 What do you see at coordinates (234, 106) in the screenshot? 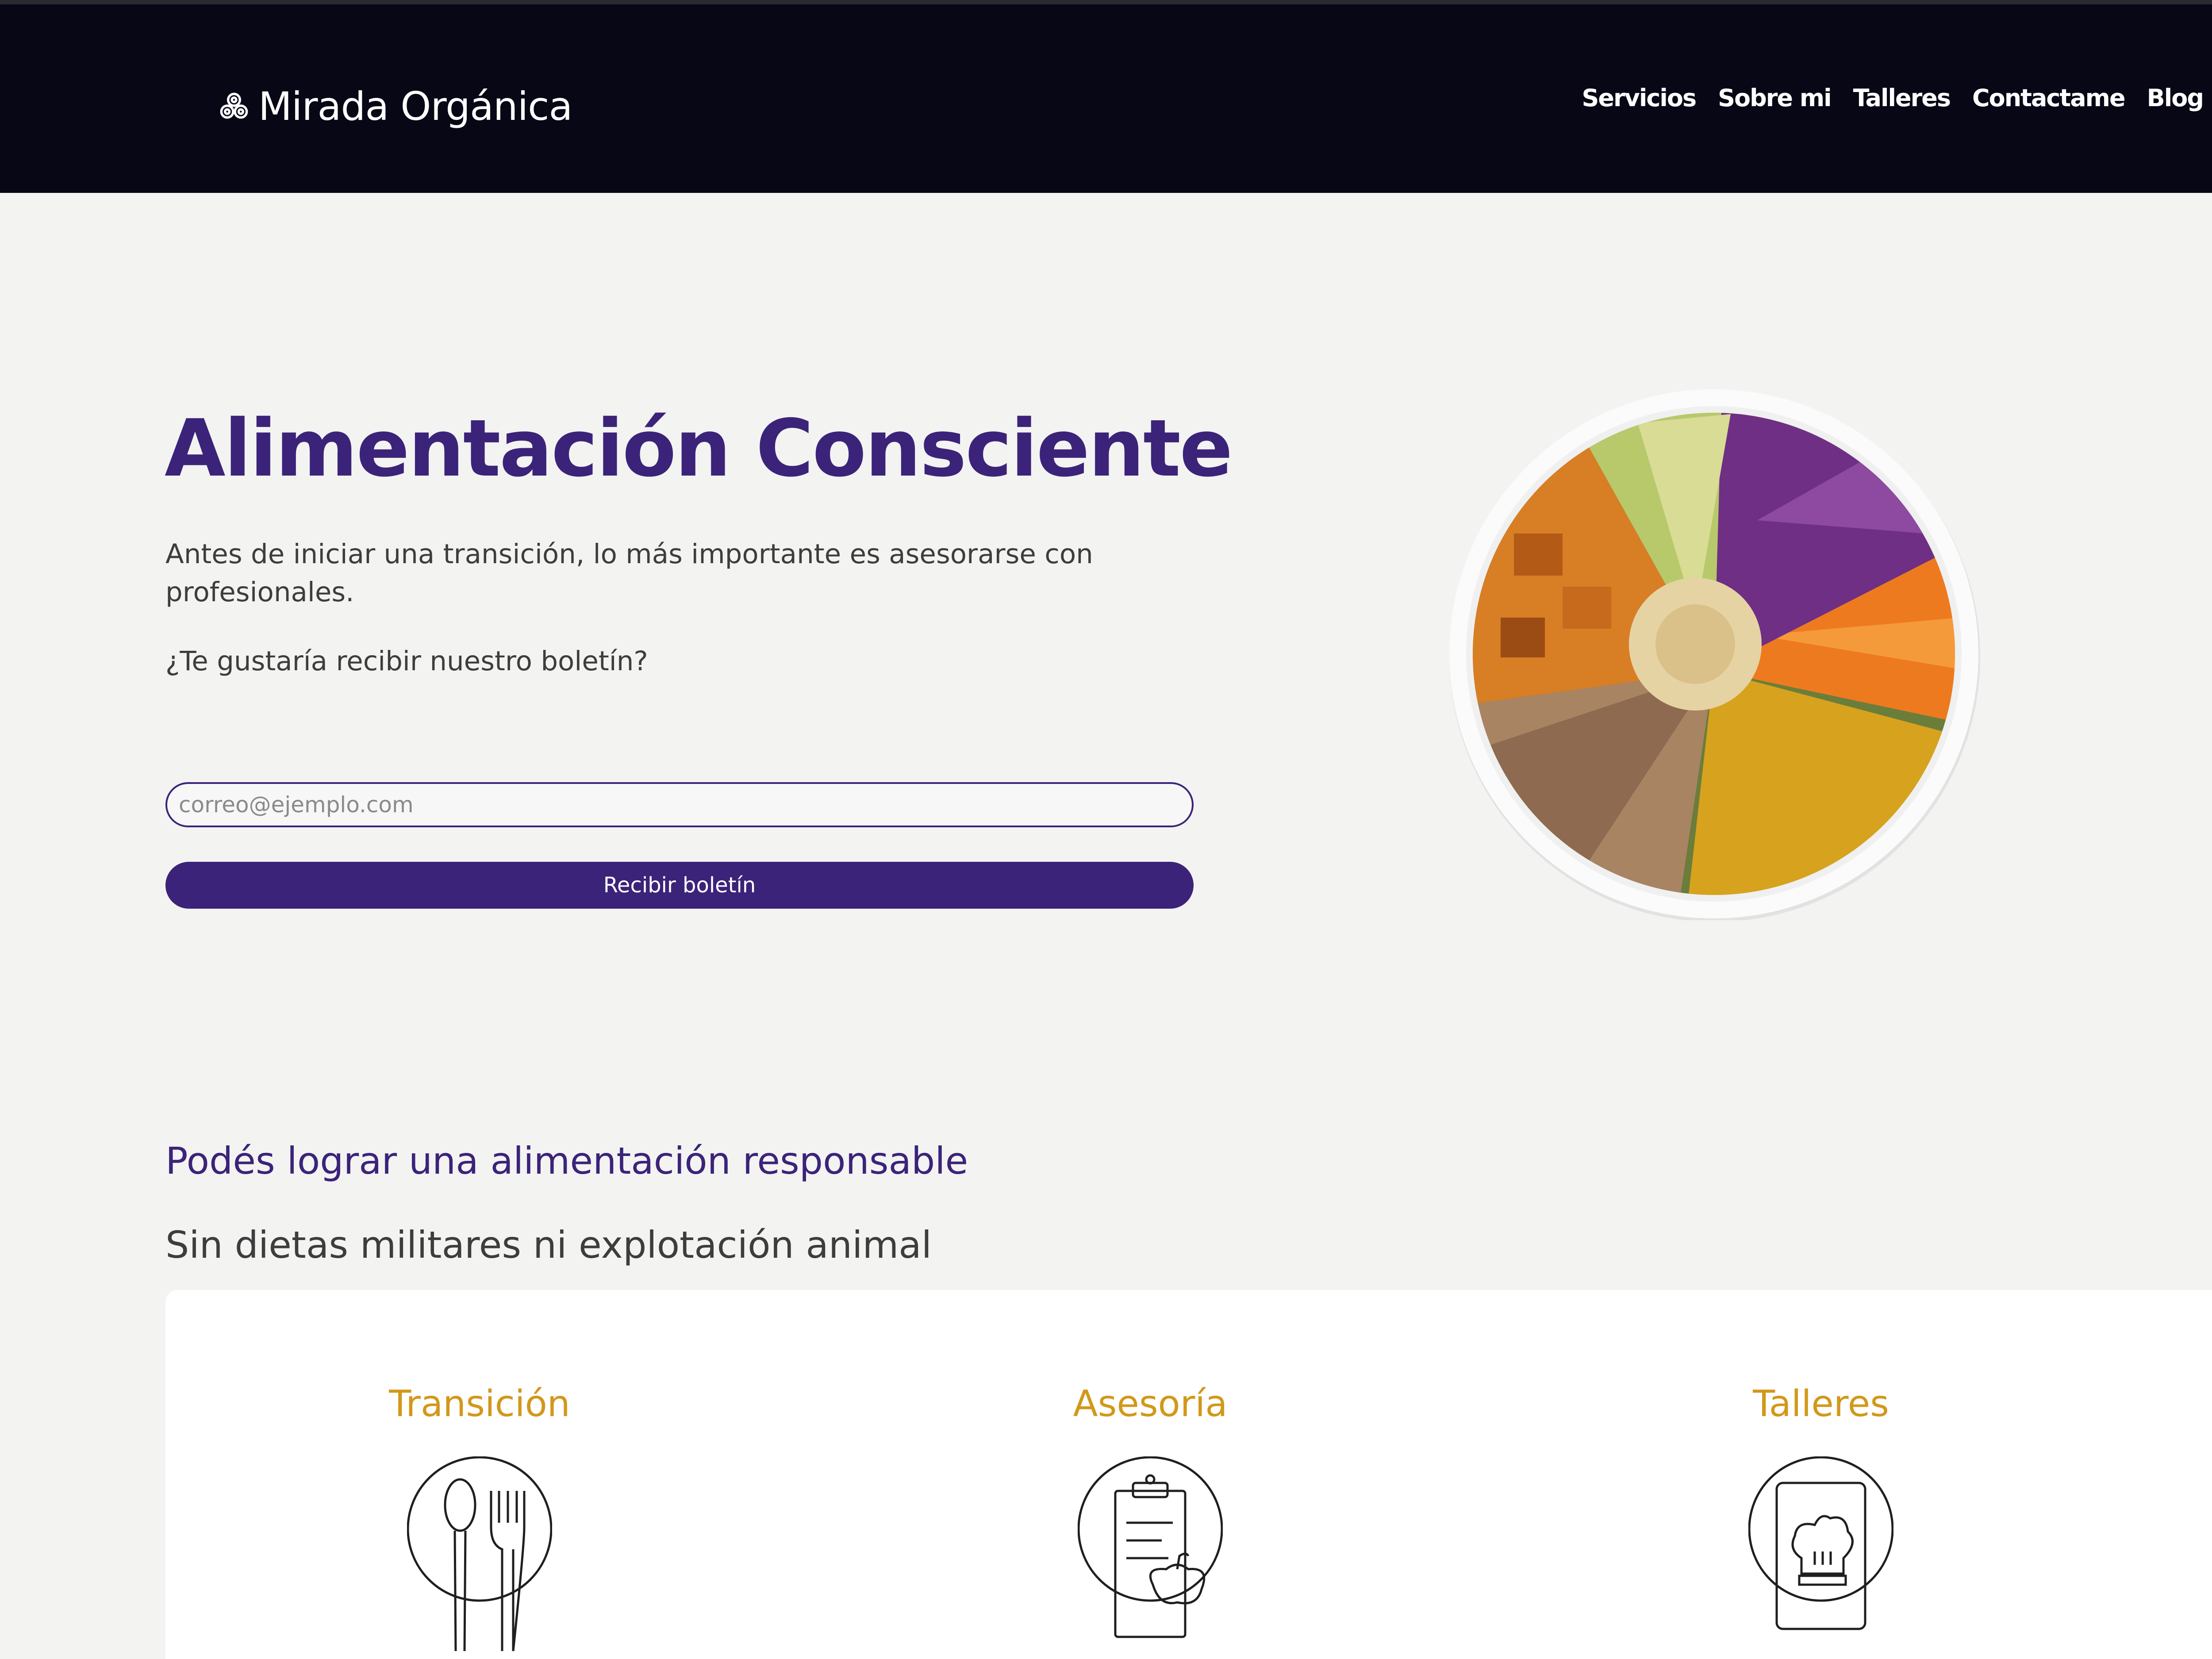
I see `triskelion-icon` at bounding box center [234, 106].